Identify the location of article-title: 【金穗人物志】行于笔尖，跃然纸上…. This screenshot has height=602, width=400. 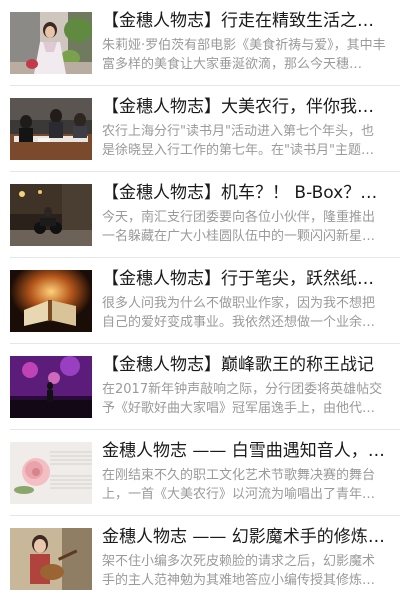
(245, 279).